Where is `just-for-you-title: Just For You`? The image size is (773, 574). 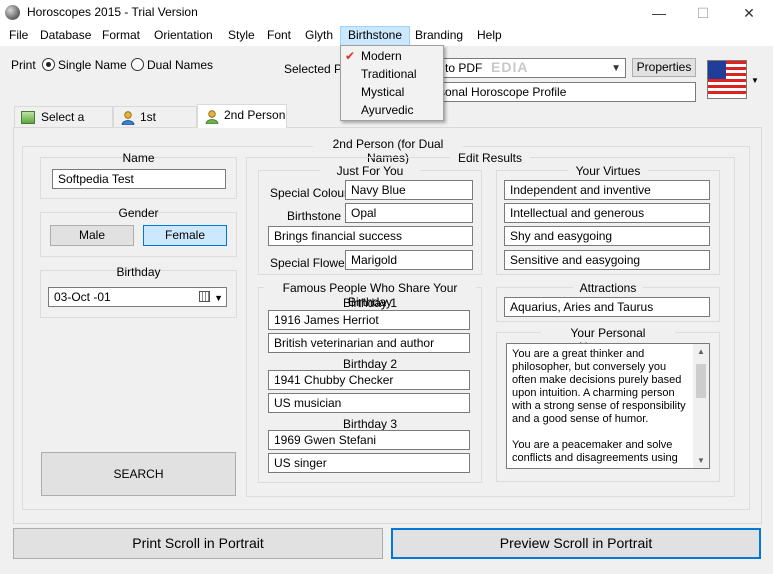 just-for-you-title: Just For You is located at coordinates (370, 171).